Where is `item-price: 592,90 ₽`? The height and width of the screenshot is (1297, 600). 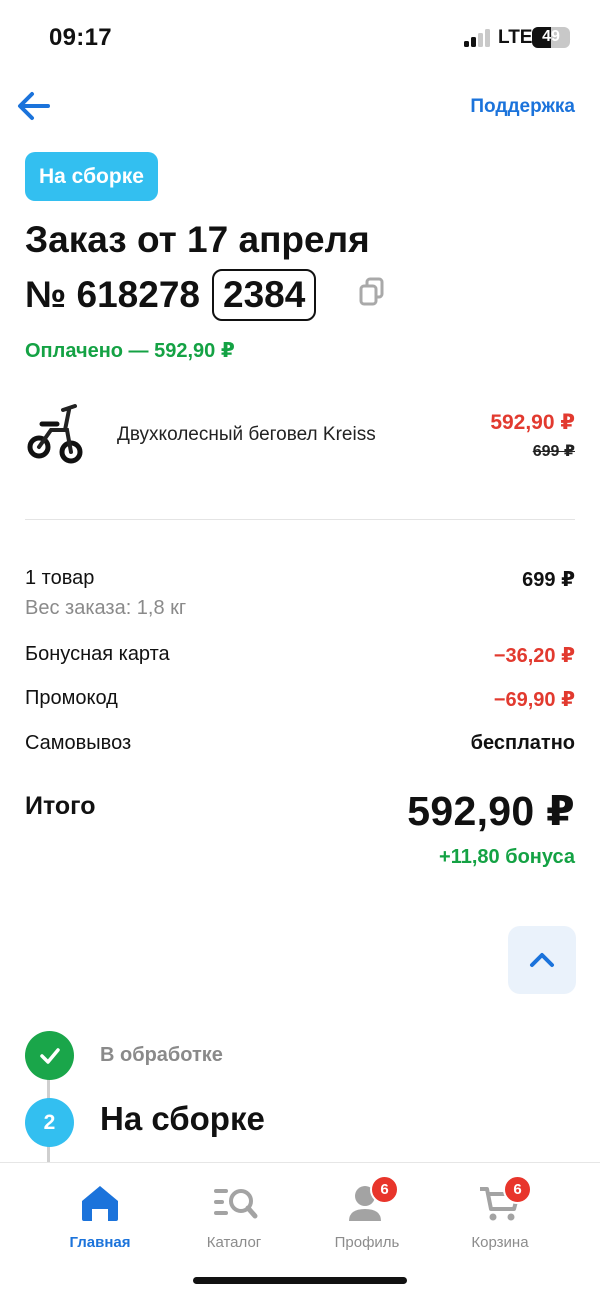
item-price: 592,90 ₽ is located at coordinates (532, 422).